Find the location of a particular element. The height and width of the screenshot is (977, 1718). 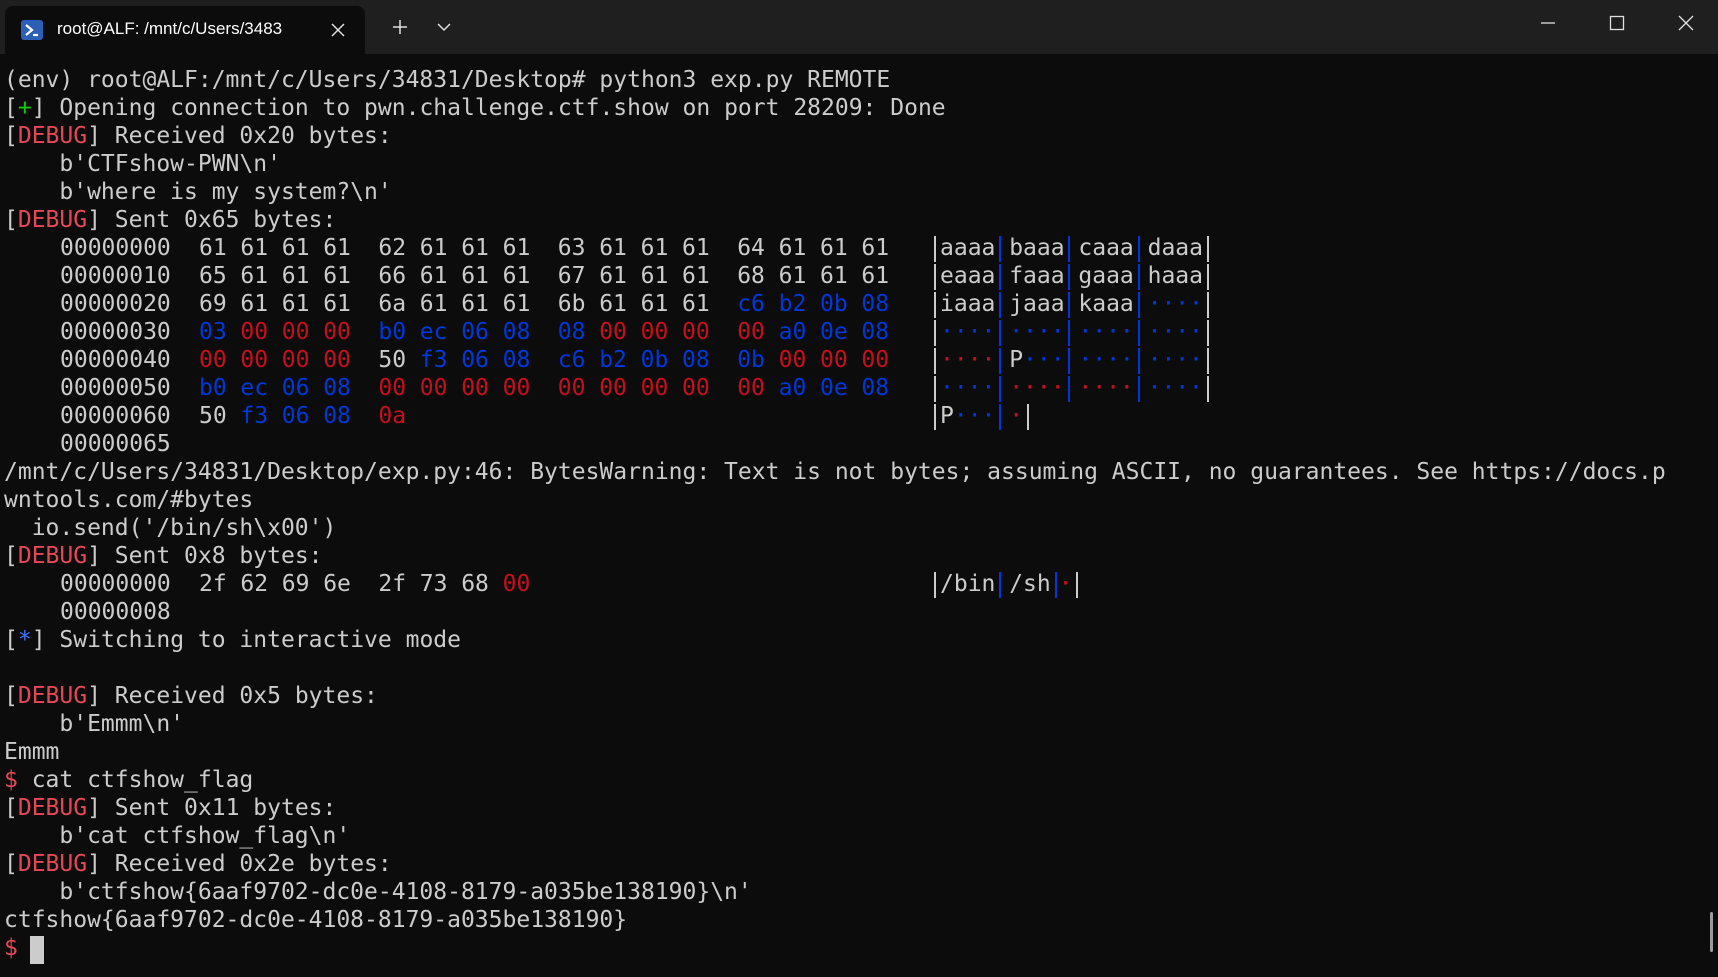

tab-title: root@ALF: /mnt/c/Users/3483 is located at coordinates (170, 28).